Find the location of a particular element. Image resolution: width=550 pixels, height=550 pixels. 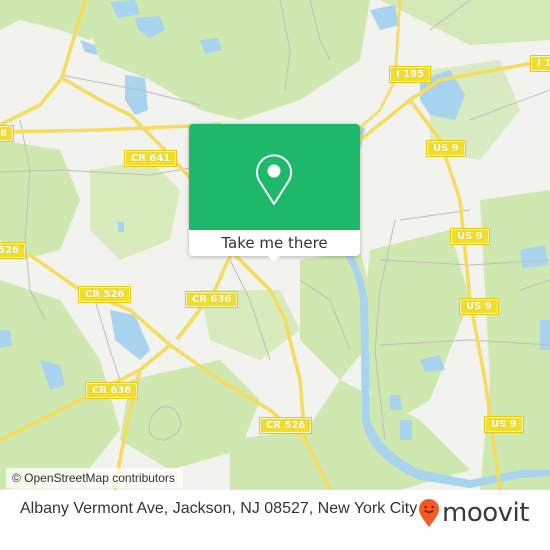

location-popup: Take me there is located at coordinates (274, 193).